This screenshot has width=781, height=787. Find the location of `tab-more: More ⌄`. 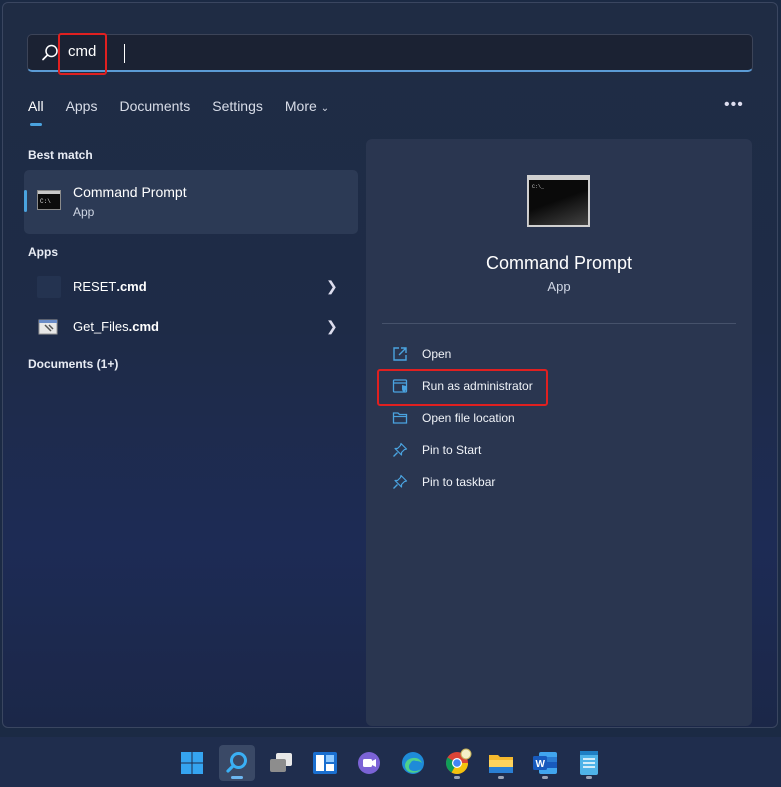

tab-more: More ⌄ is located at coordinates (307, 106).